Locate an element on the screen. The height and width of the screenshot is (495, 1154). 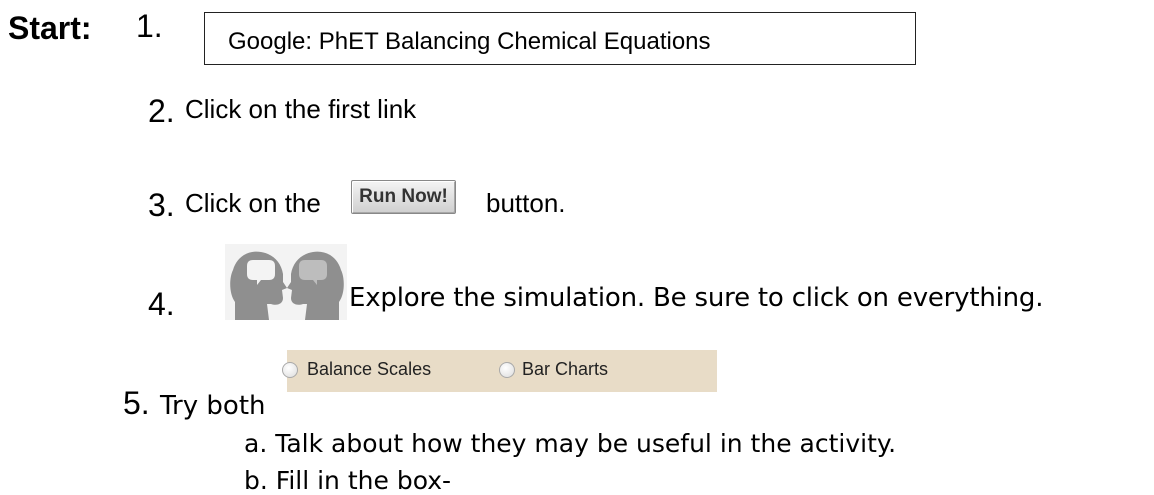
bar-charts-label: Bar Charts is located at coordinates (565, 369).